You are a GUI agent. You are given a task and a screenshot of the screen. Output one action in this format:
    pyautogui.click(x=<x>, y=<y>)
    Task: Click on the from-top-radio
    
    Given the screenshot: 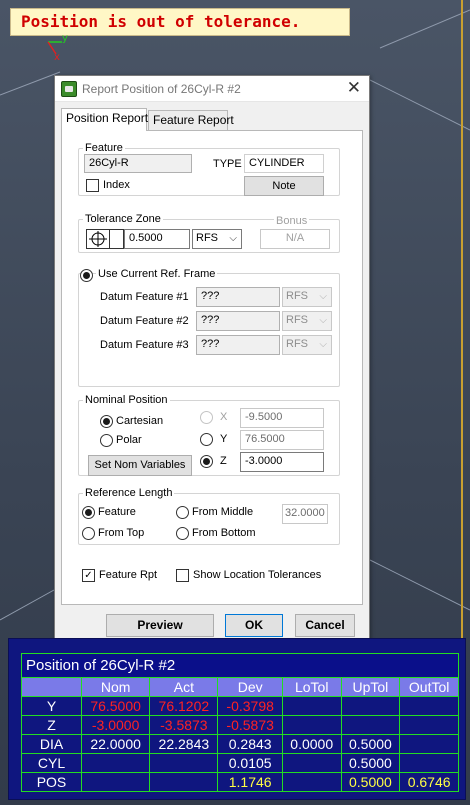 What is the action you would take?
    pyautogui.click(x=88, y=533)
    